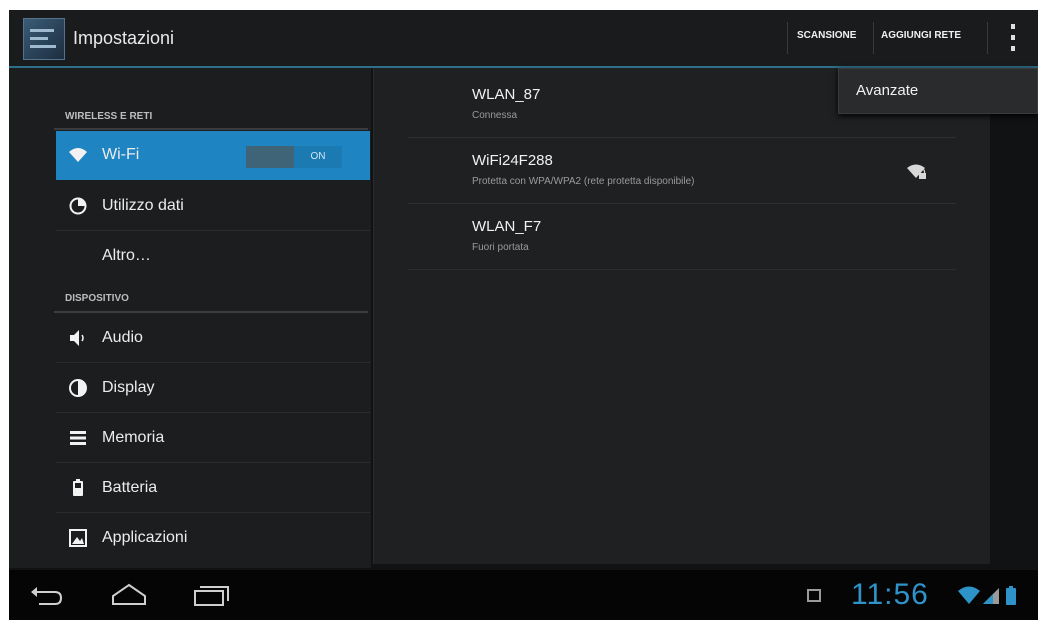 The height and width of the screenshot is (623, 1050). What do you see at coordinates (130, 487) in the screenshot?
I see `sidebar-item-label: Batteria` at bounding box center [130, 487].